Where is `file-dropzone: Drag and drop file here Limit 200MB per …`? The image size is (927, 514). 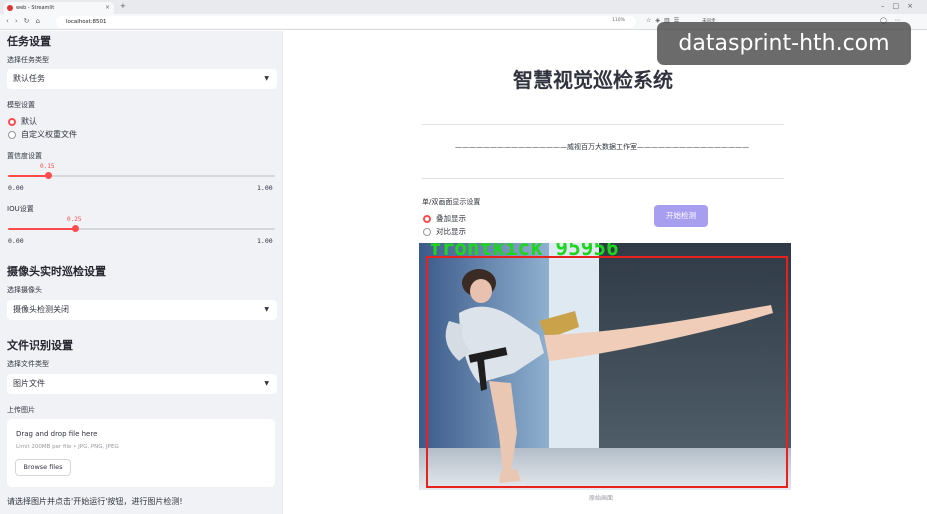 file-dropzone: Drag and drop file here Limit 200MB per … is located at coordinates (141, 453).